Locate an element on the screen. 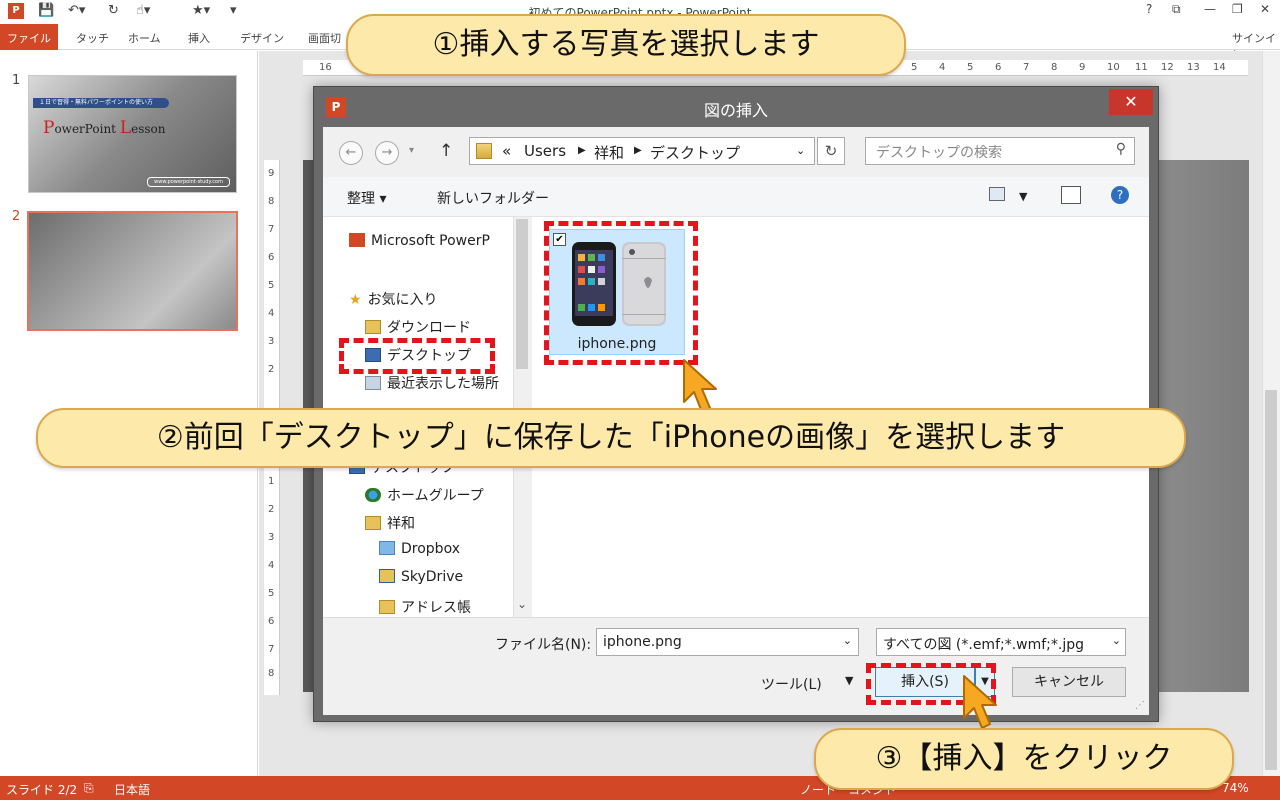  nav-item-favorites: ★ お気に入り is located at coordinates (393, 299).